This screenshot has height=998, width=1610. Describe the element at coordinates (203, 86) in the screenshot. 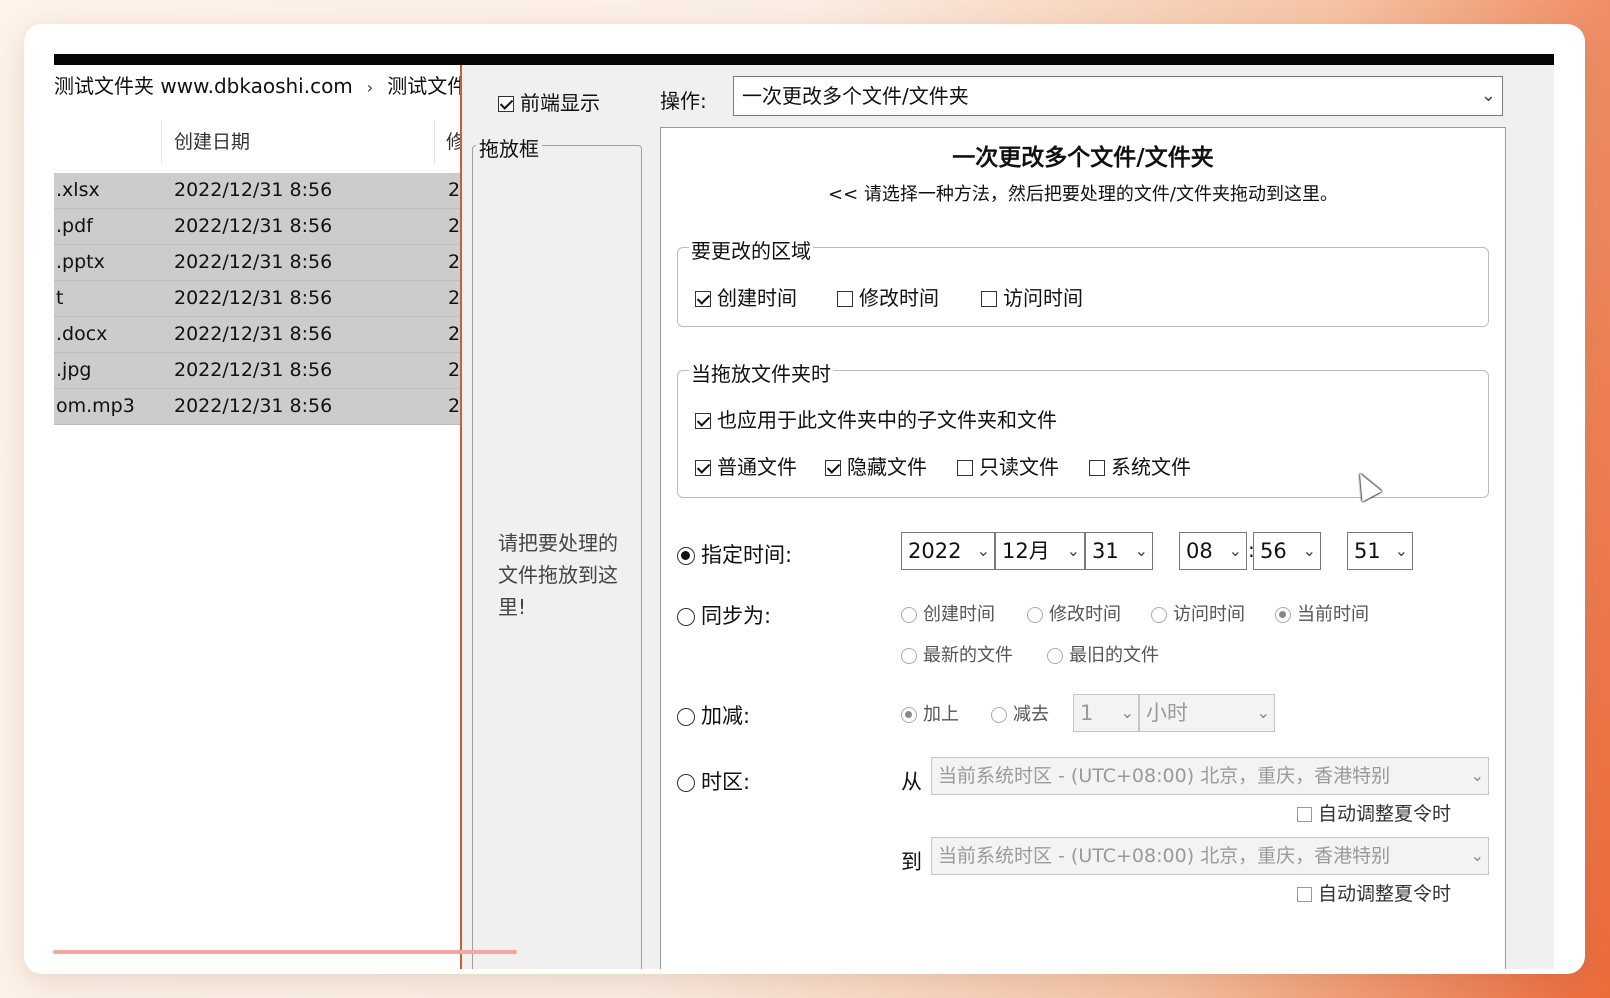

I see `breadcrumb-item: 测试文件夹 www.dbkaoshi.com` at that location.